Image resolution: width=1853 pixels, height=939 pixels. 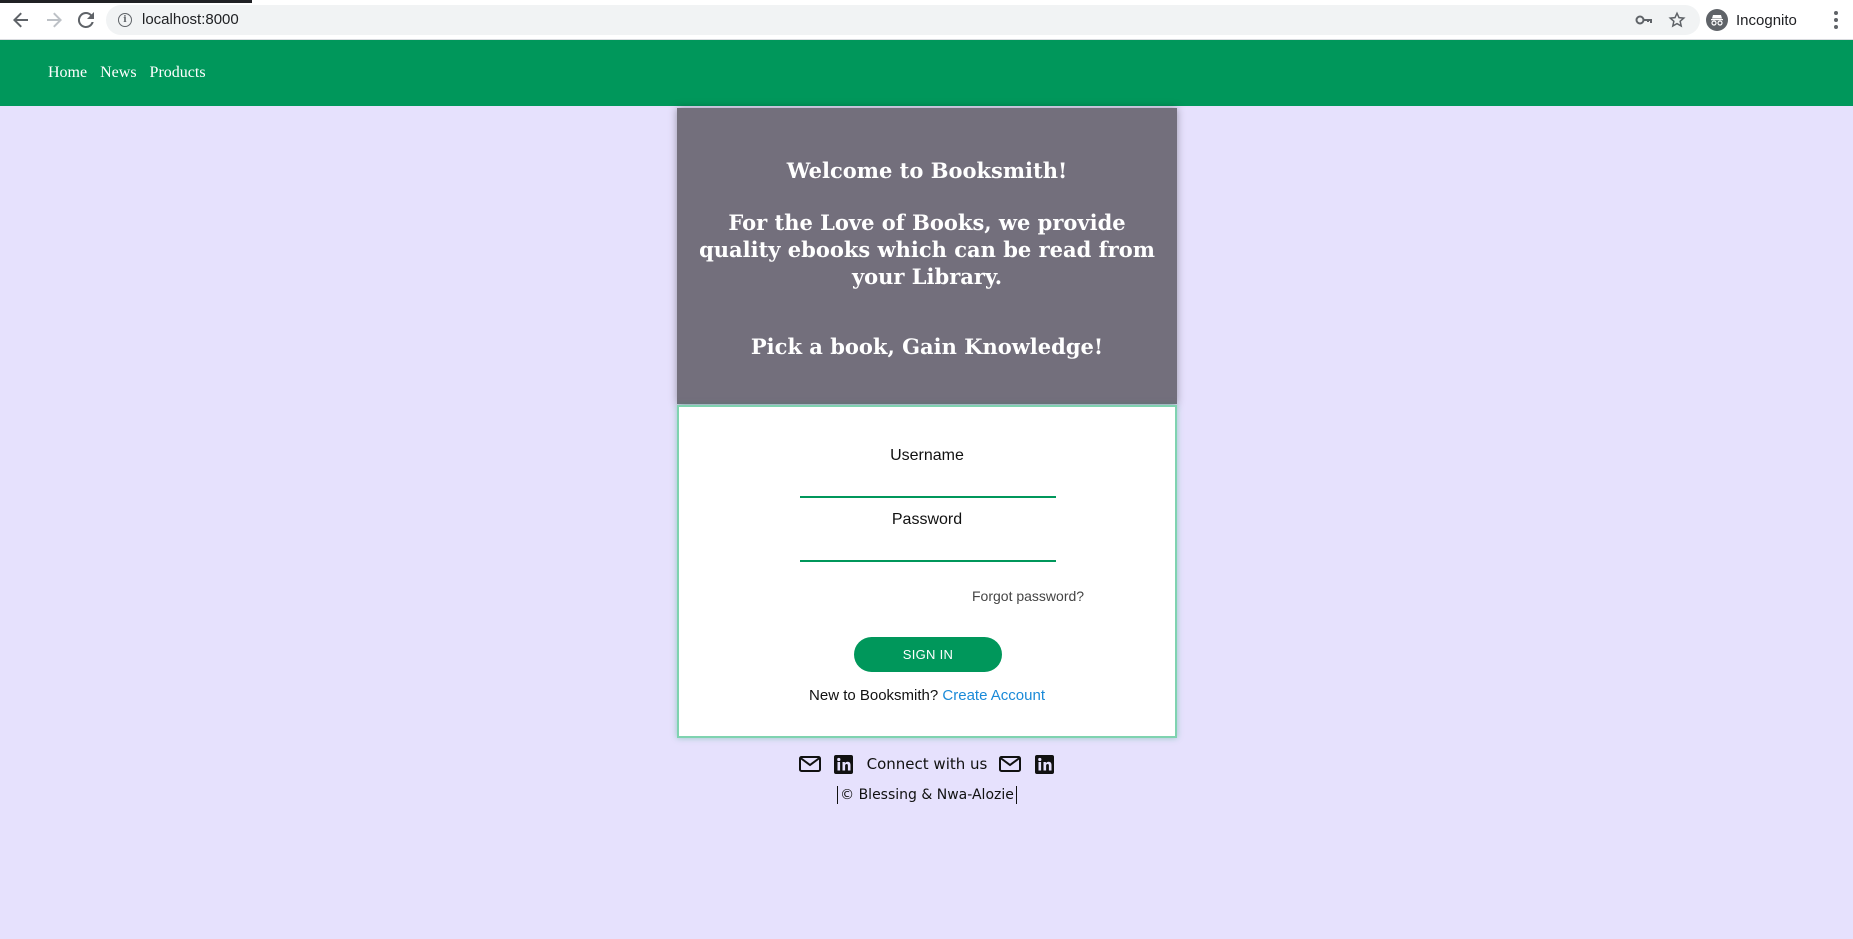 I want to click on browser-toolbar: i localhost:8000 Incognito, so click(x=926, y=20).